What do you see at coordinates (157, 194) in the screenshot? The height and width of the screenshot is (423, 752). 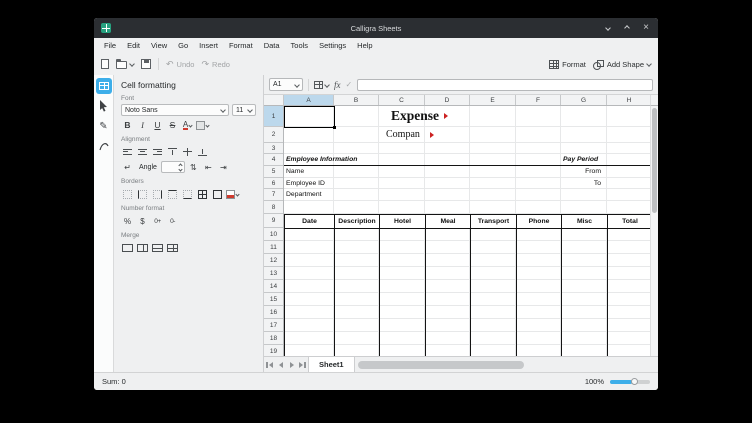 I see `border-right-button` at bounding box center [157, 194].